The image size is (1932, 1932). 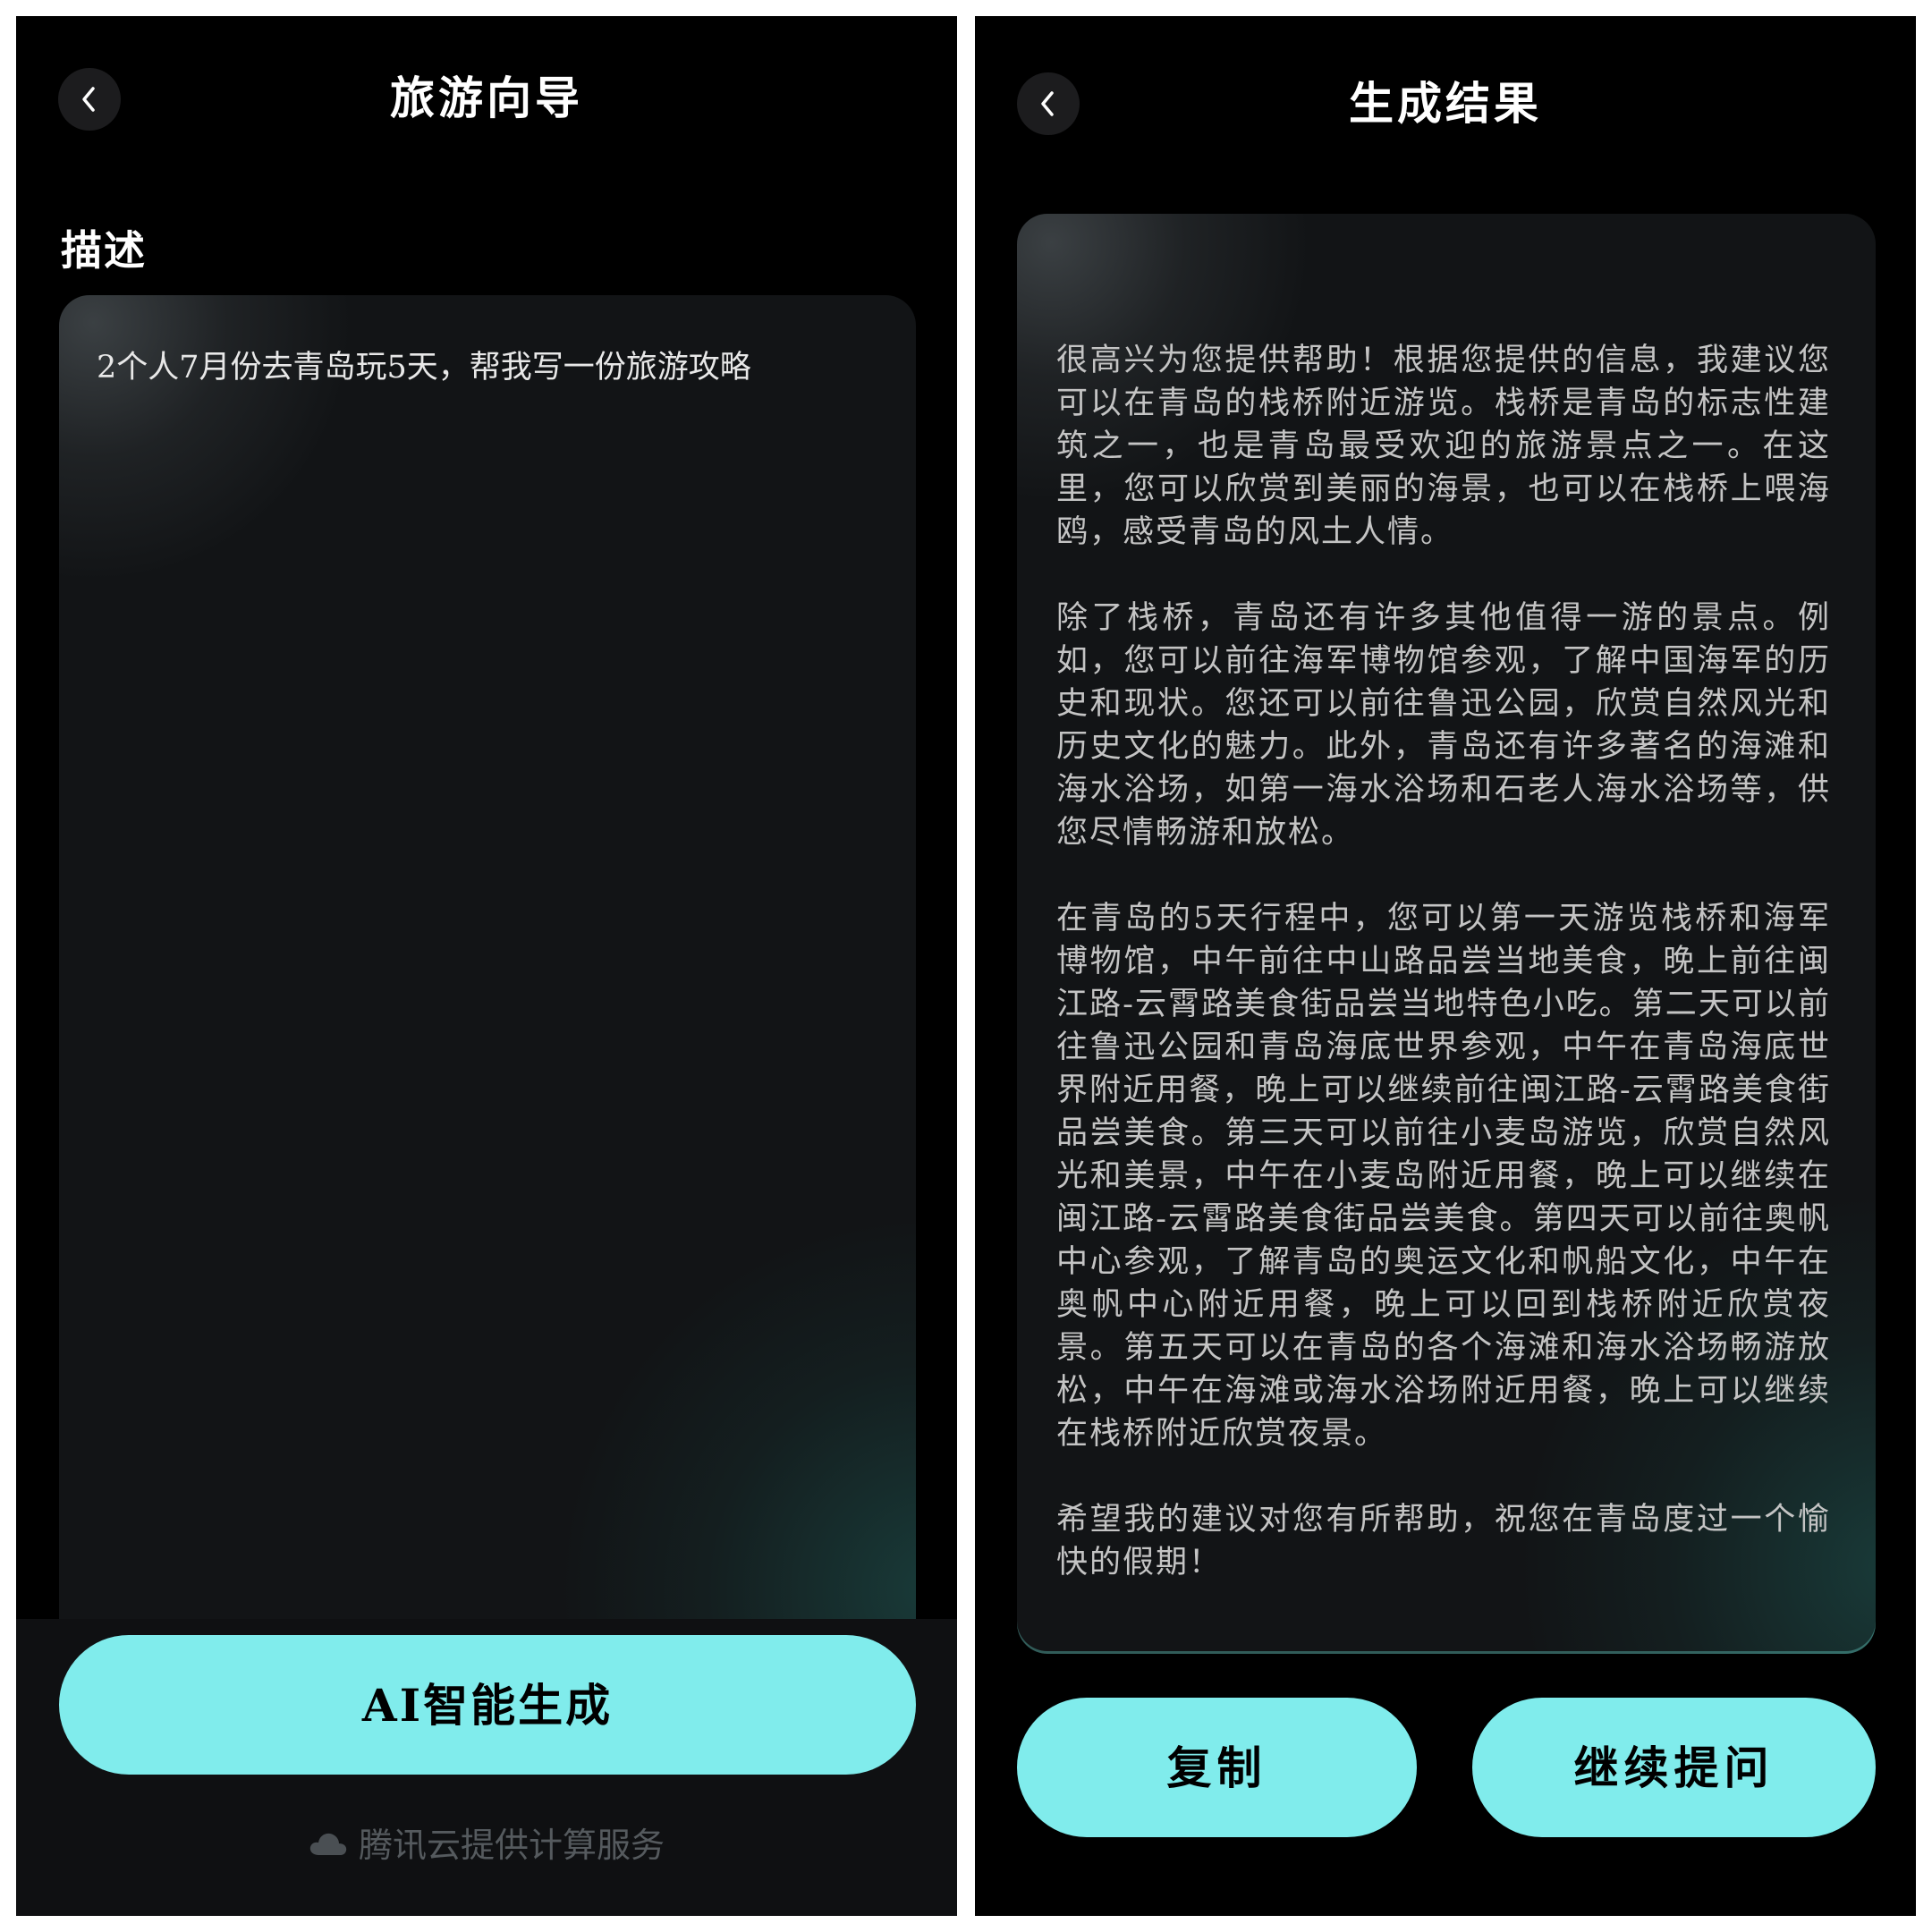 What do you see at coordinates (1443, 1541) in the screenshot?
I see `result-paragraph: 希望我的建议对您有所帮助，祝您在青岛度过一个愉快的假期！` at bounding box center [1443, 1541].